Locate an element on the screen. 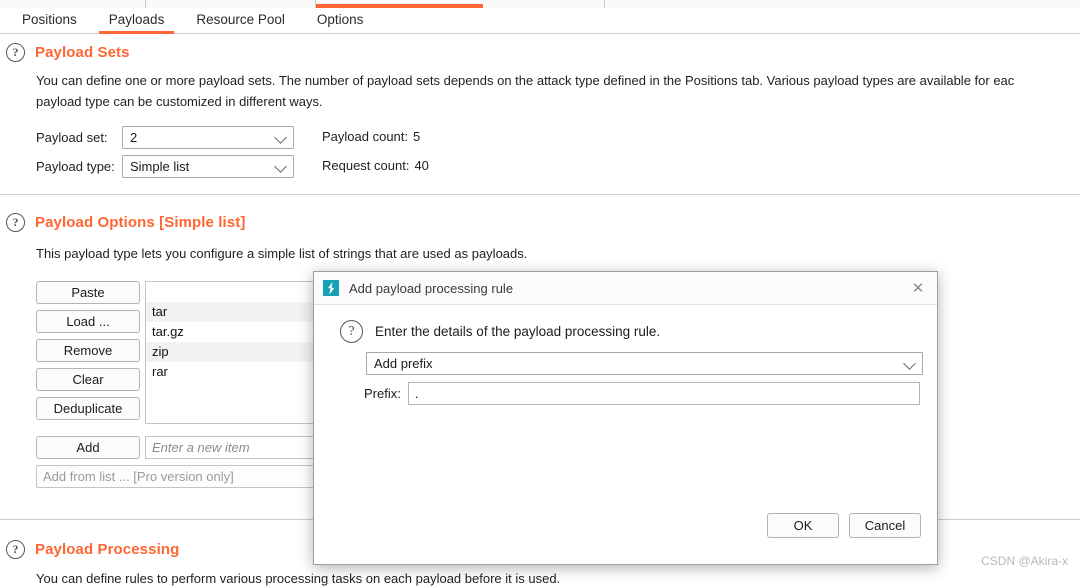  payload-count-row: Payload count: 5 is located at coordinates (371, 136).